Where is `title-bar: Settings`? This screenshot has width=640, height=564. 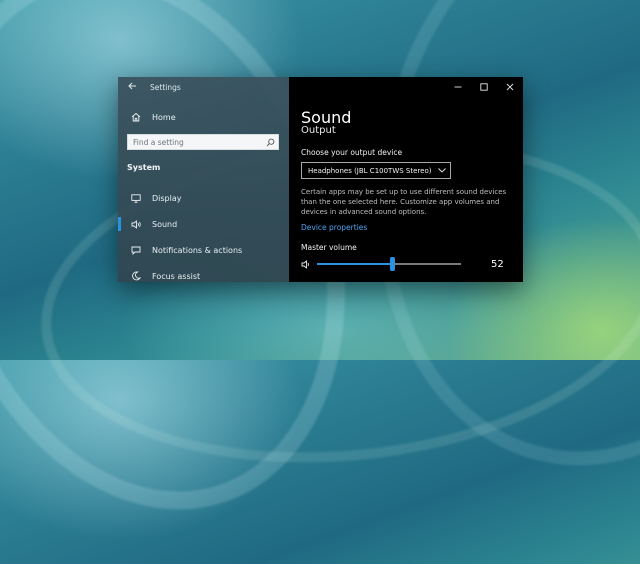
title-bar: Settings is located at coordinates (203, 87).